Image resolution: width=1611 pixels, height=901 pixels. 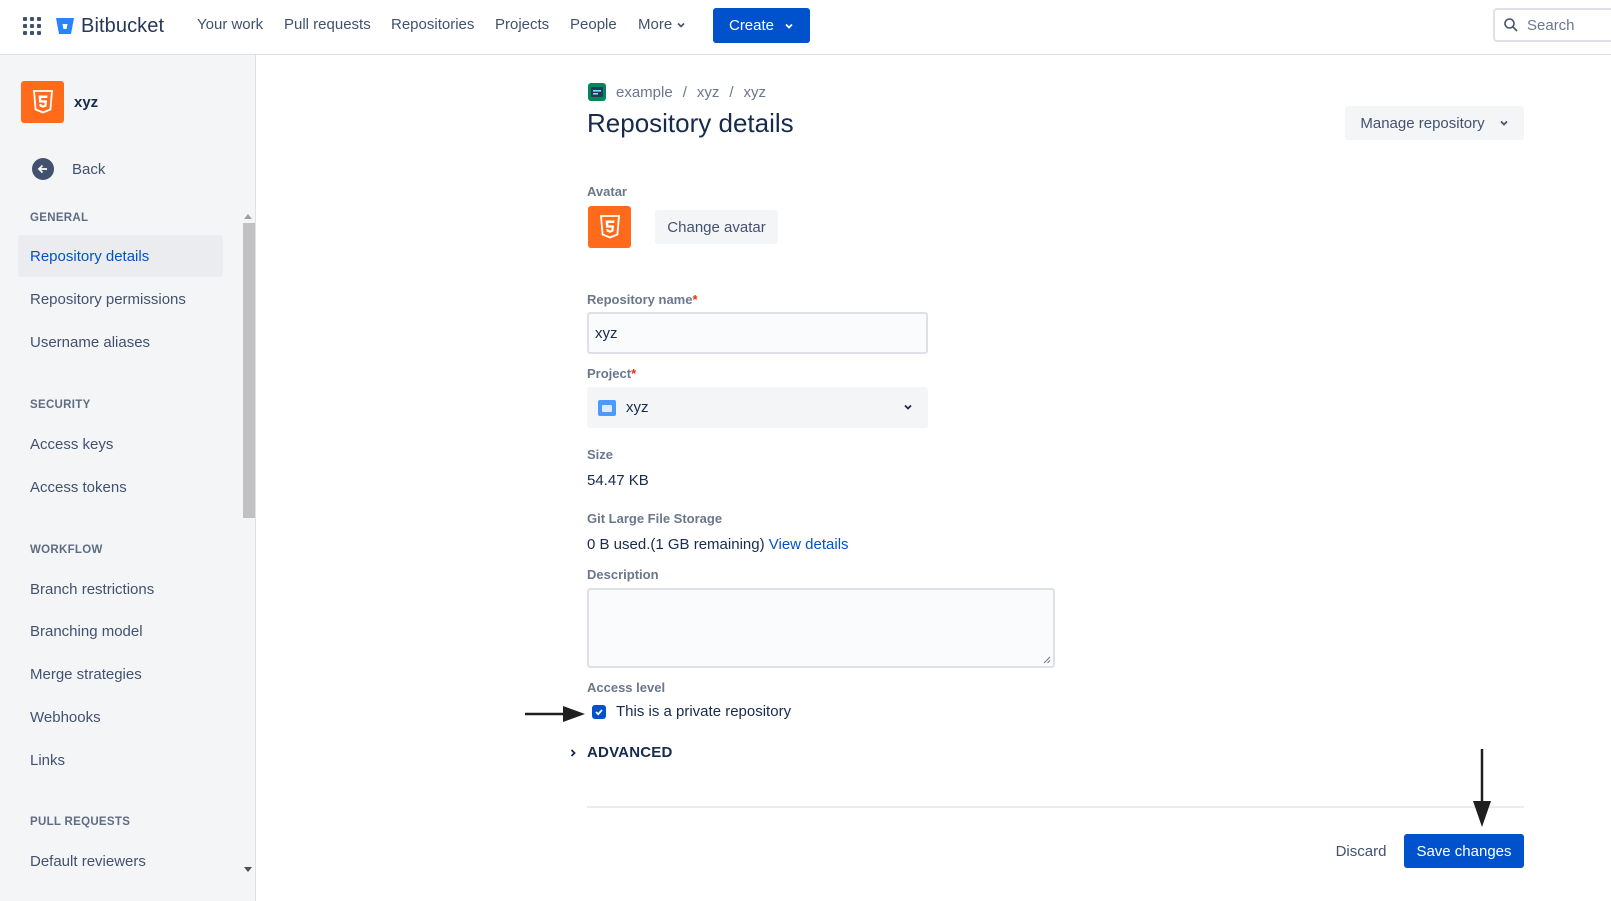 What do you see at coordinates (32, 26) in the screenshot?
I see `app-switcher-icon` at bounding box center [32, 26].